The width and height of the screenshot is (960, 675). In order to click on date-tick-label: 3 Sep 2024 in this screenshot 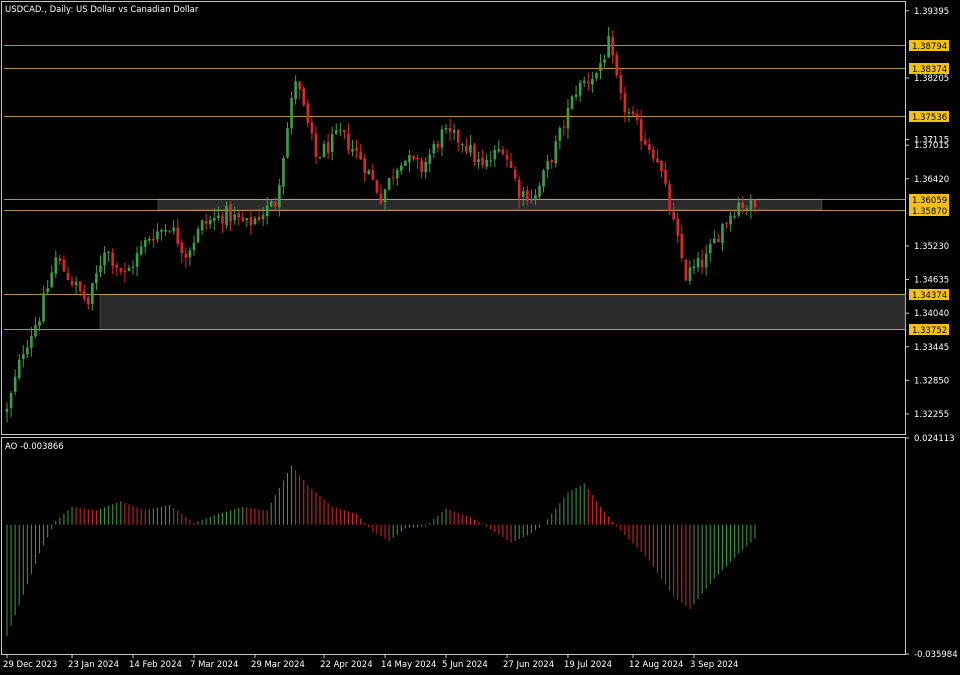, I will do `click(714, 665)`.